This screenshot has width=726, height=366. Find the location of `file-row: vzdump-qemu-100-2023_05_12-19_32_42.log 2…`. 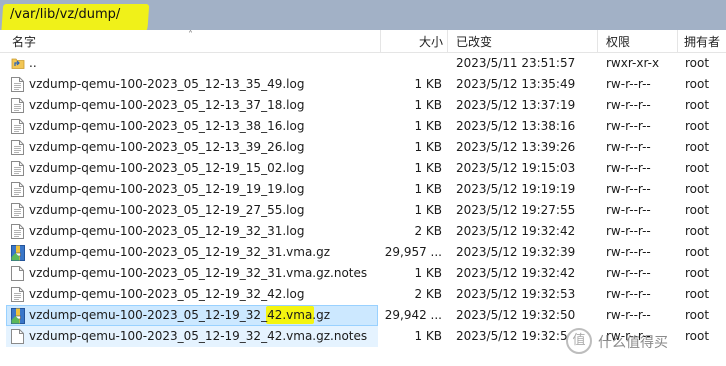

file-row: vzdump-qemu-100-2023_05_12-19_32_42.log 2… is located at coordinates (363, 294).